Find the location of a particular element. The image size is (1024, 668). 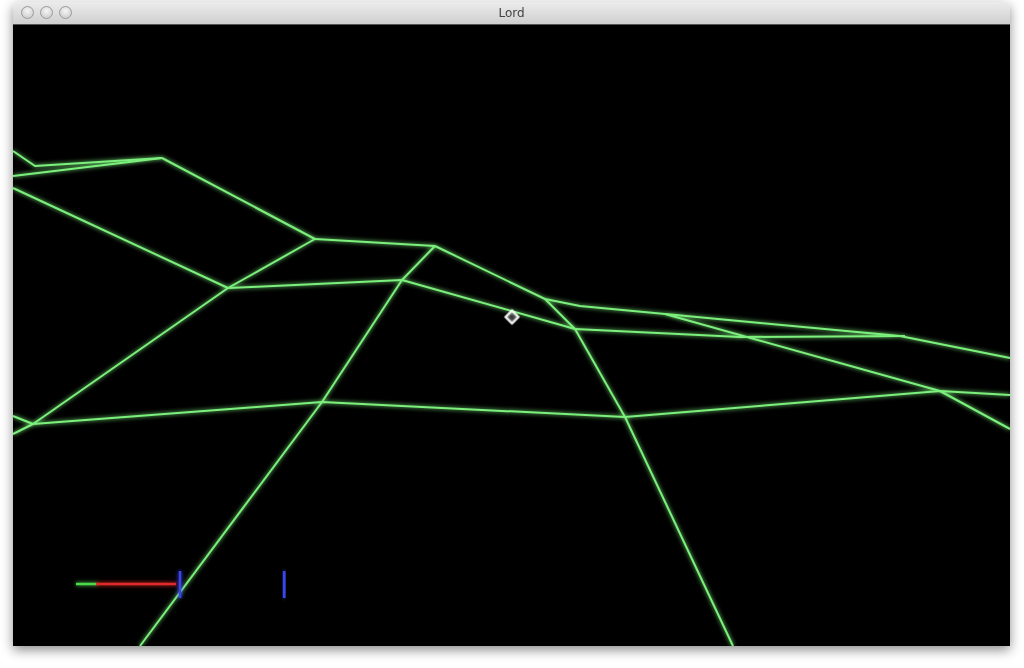

close-button is located at coordinates (27, 12).